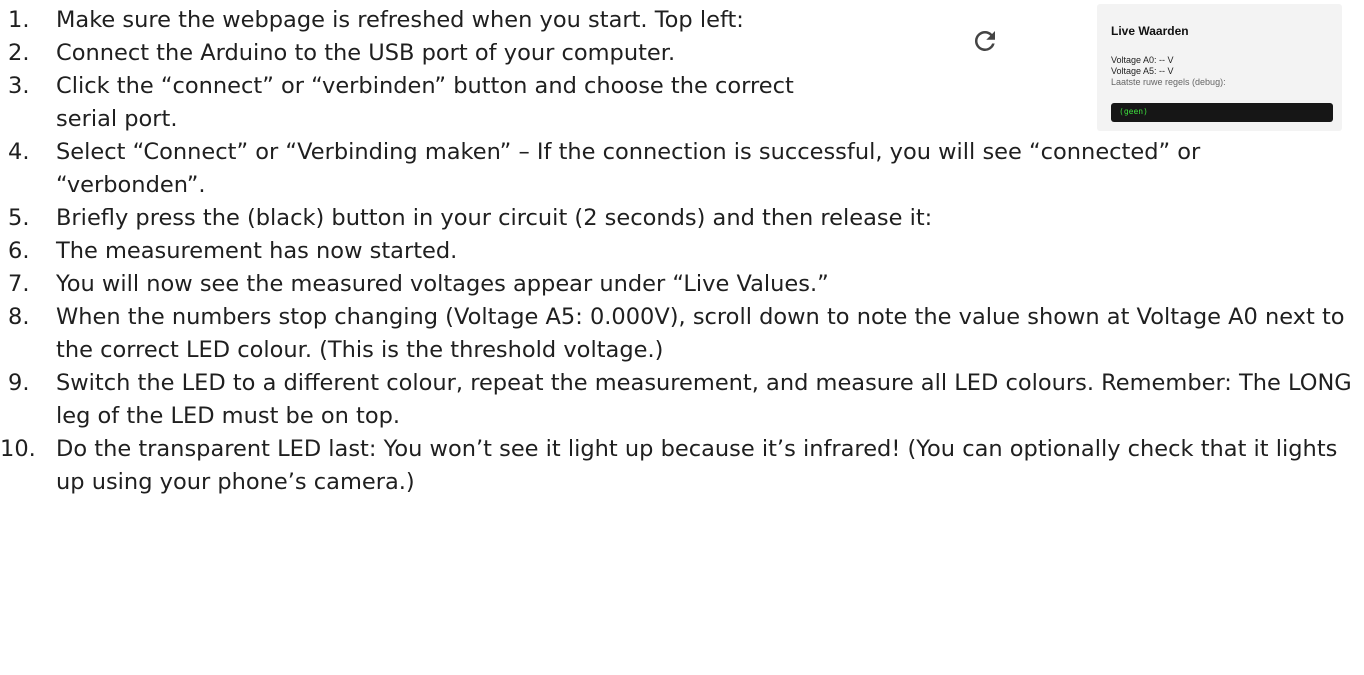  What do you see at coordinates (1222, 112) in the screenshot?
I see `debug-output-box: (geen)` at bounding box center [1222, 112].